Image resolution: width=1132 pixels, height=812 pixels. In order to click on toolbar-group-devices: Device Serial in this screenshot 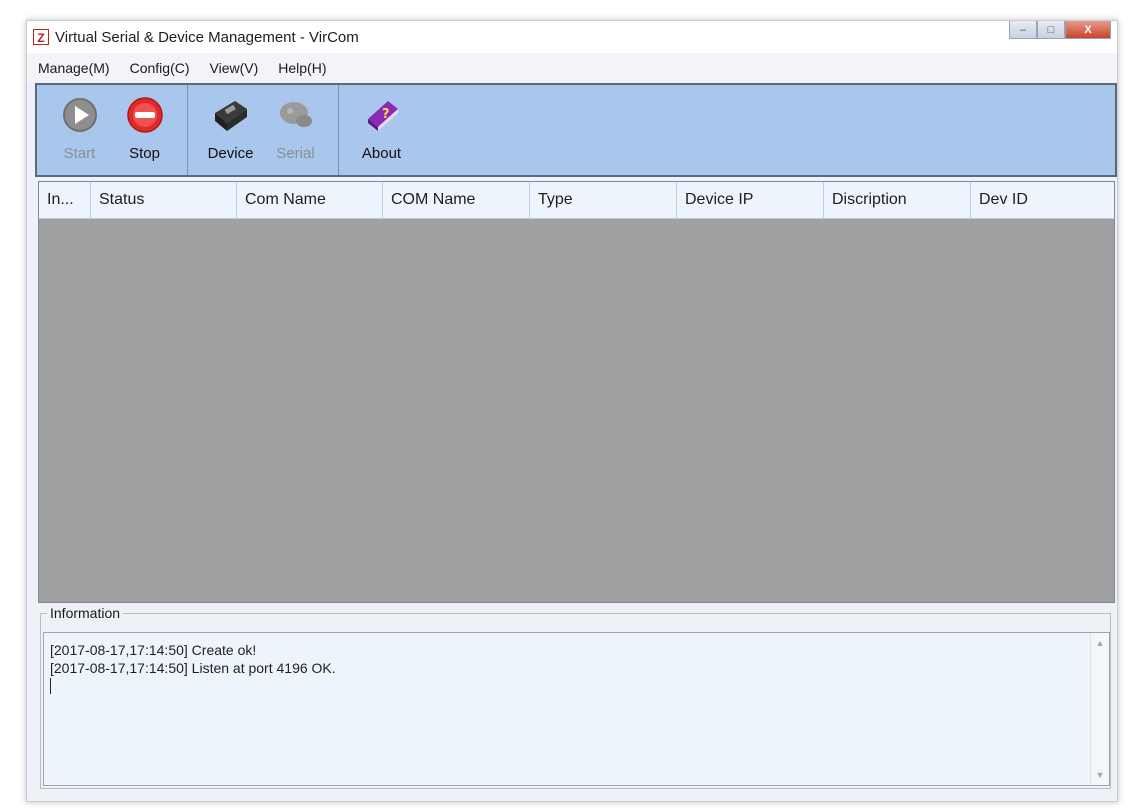, I will do `click(263, 130)`.